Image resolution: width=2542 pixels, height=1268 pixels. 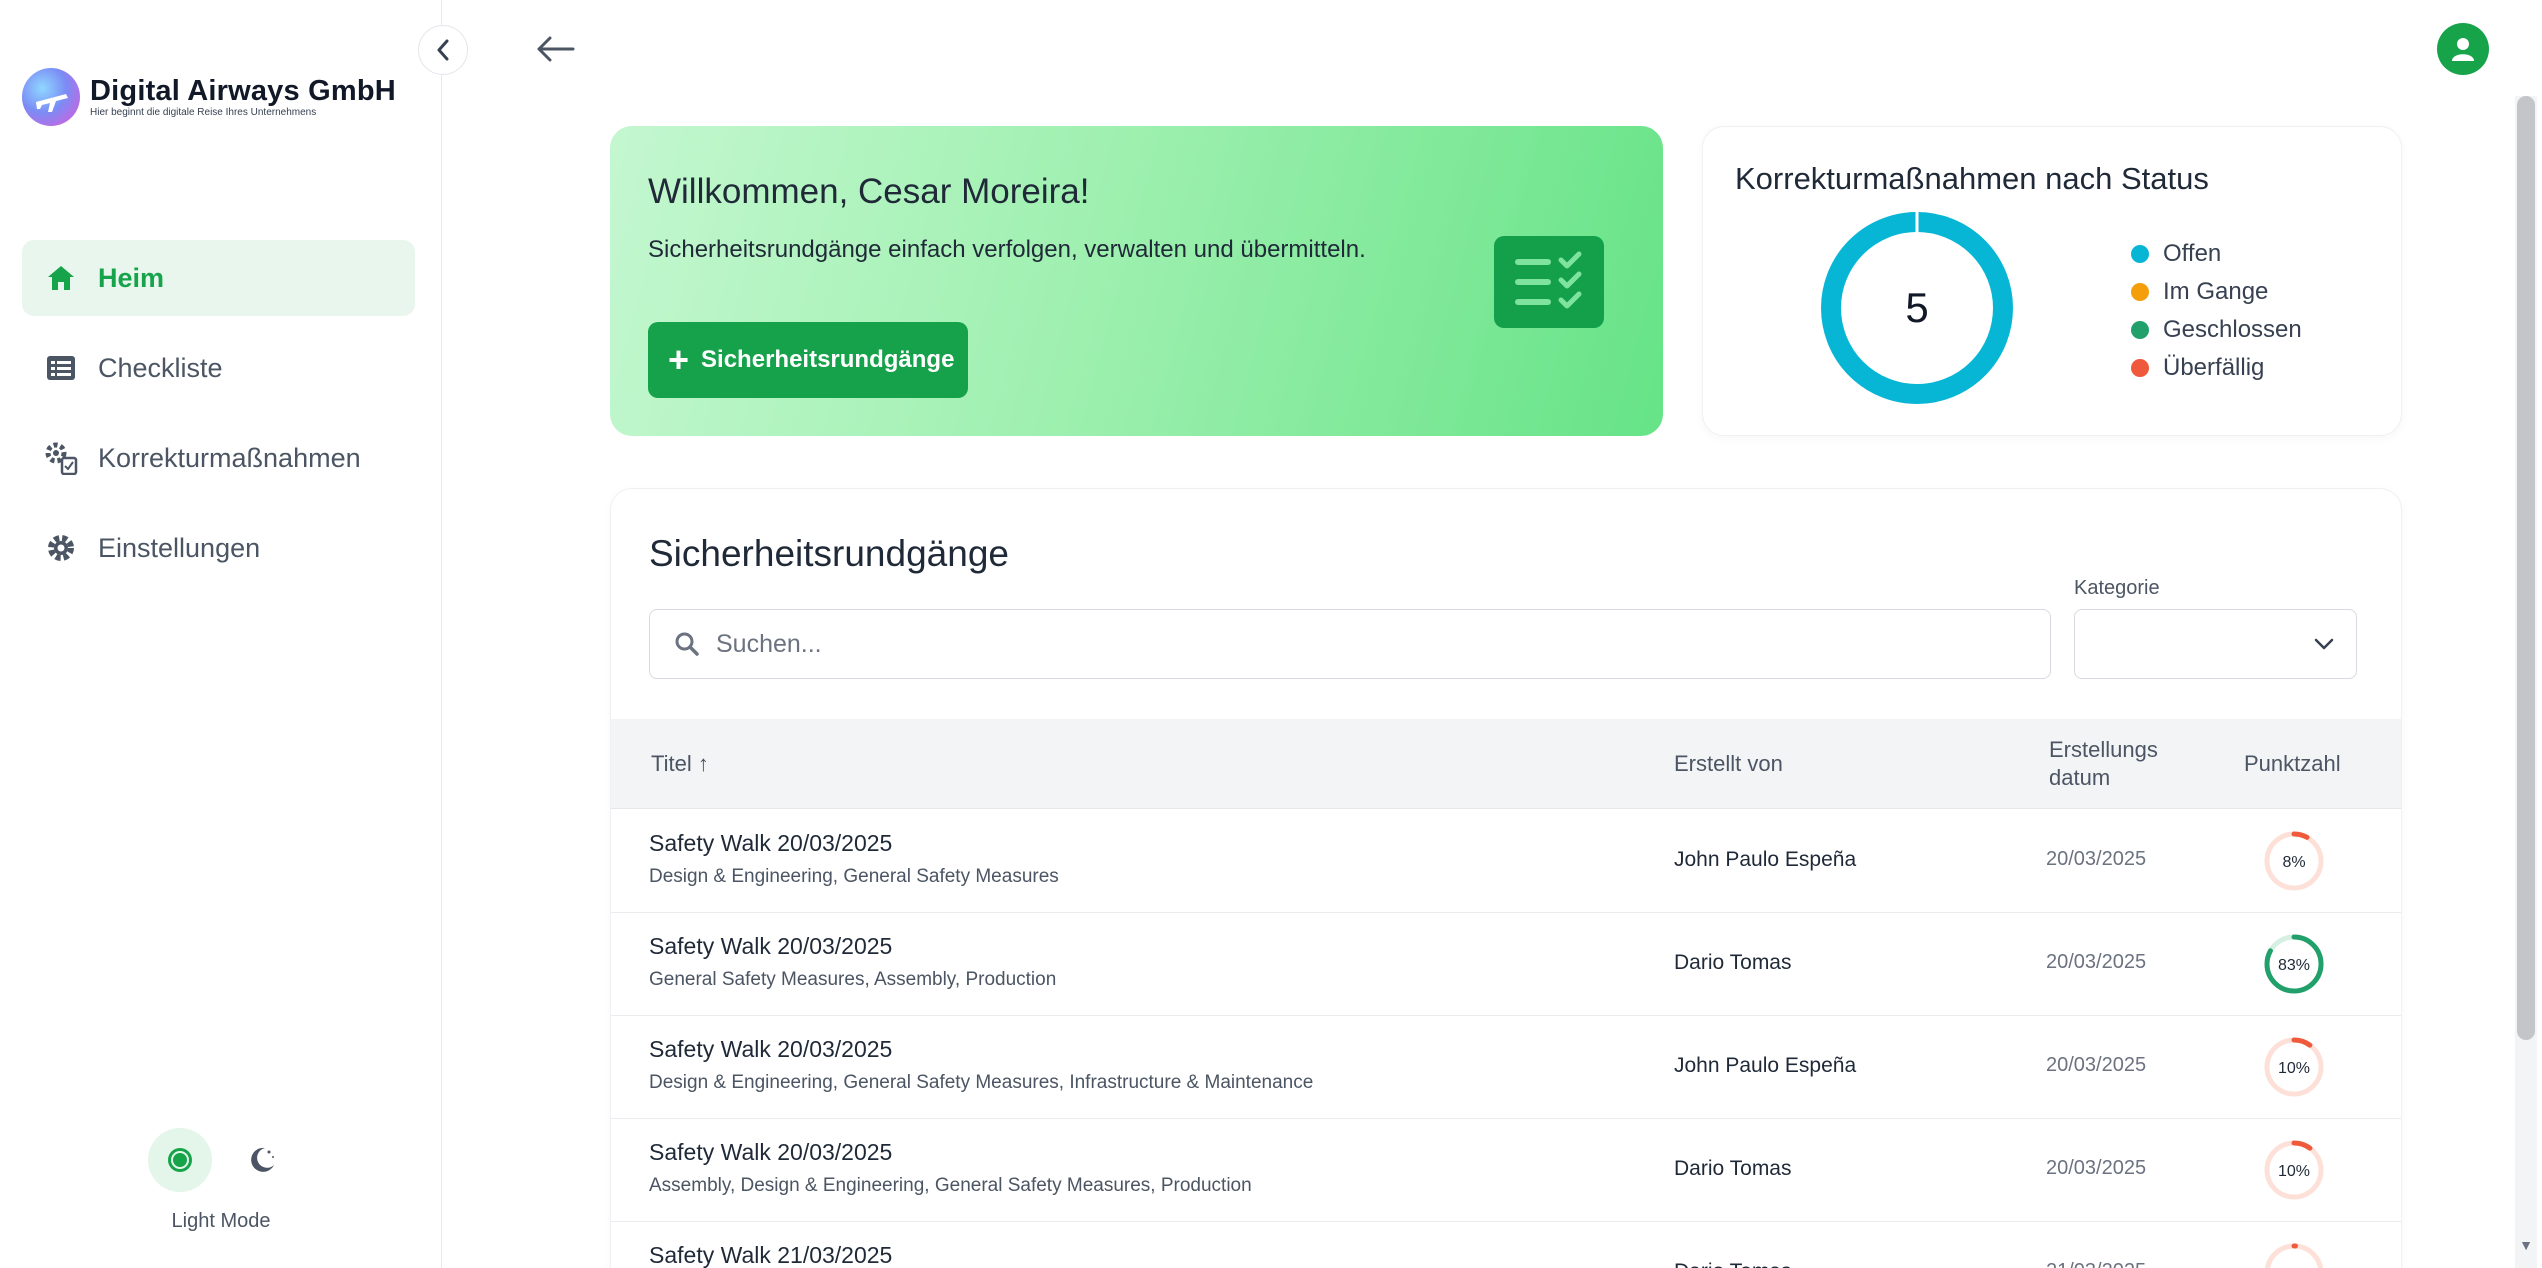 What do you see at coordinates (1972, 178) in the screenshot?
I see `status-card-title: Korrekturmaßnahmen nach Status` at bounding box center [1972, 178].